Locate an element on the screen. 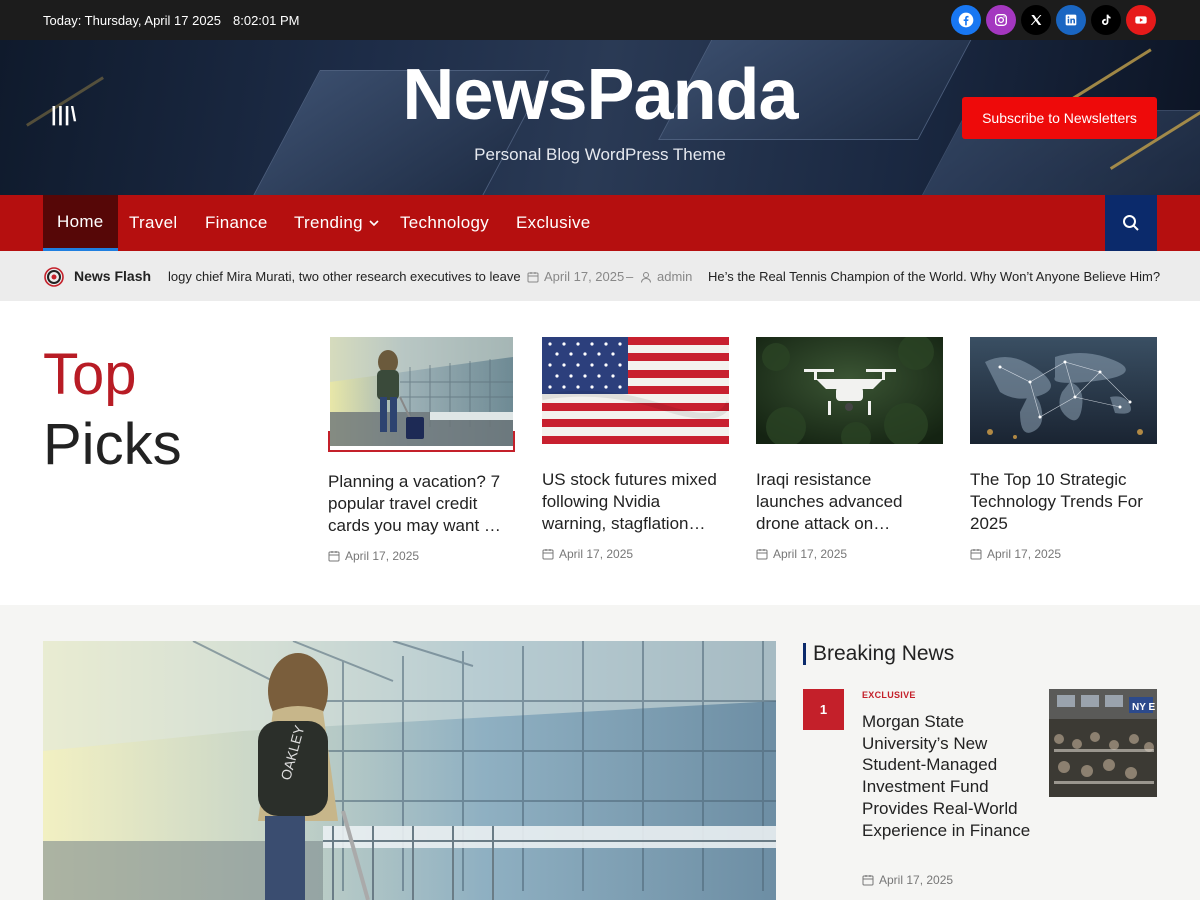 Image resolution: width=1200 pixels, height=900 pixels. chevron-down-icon is located at coordinates (374, 223).